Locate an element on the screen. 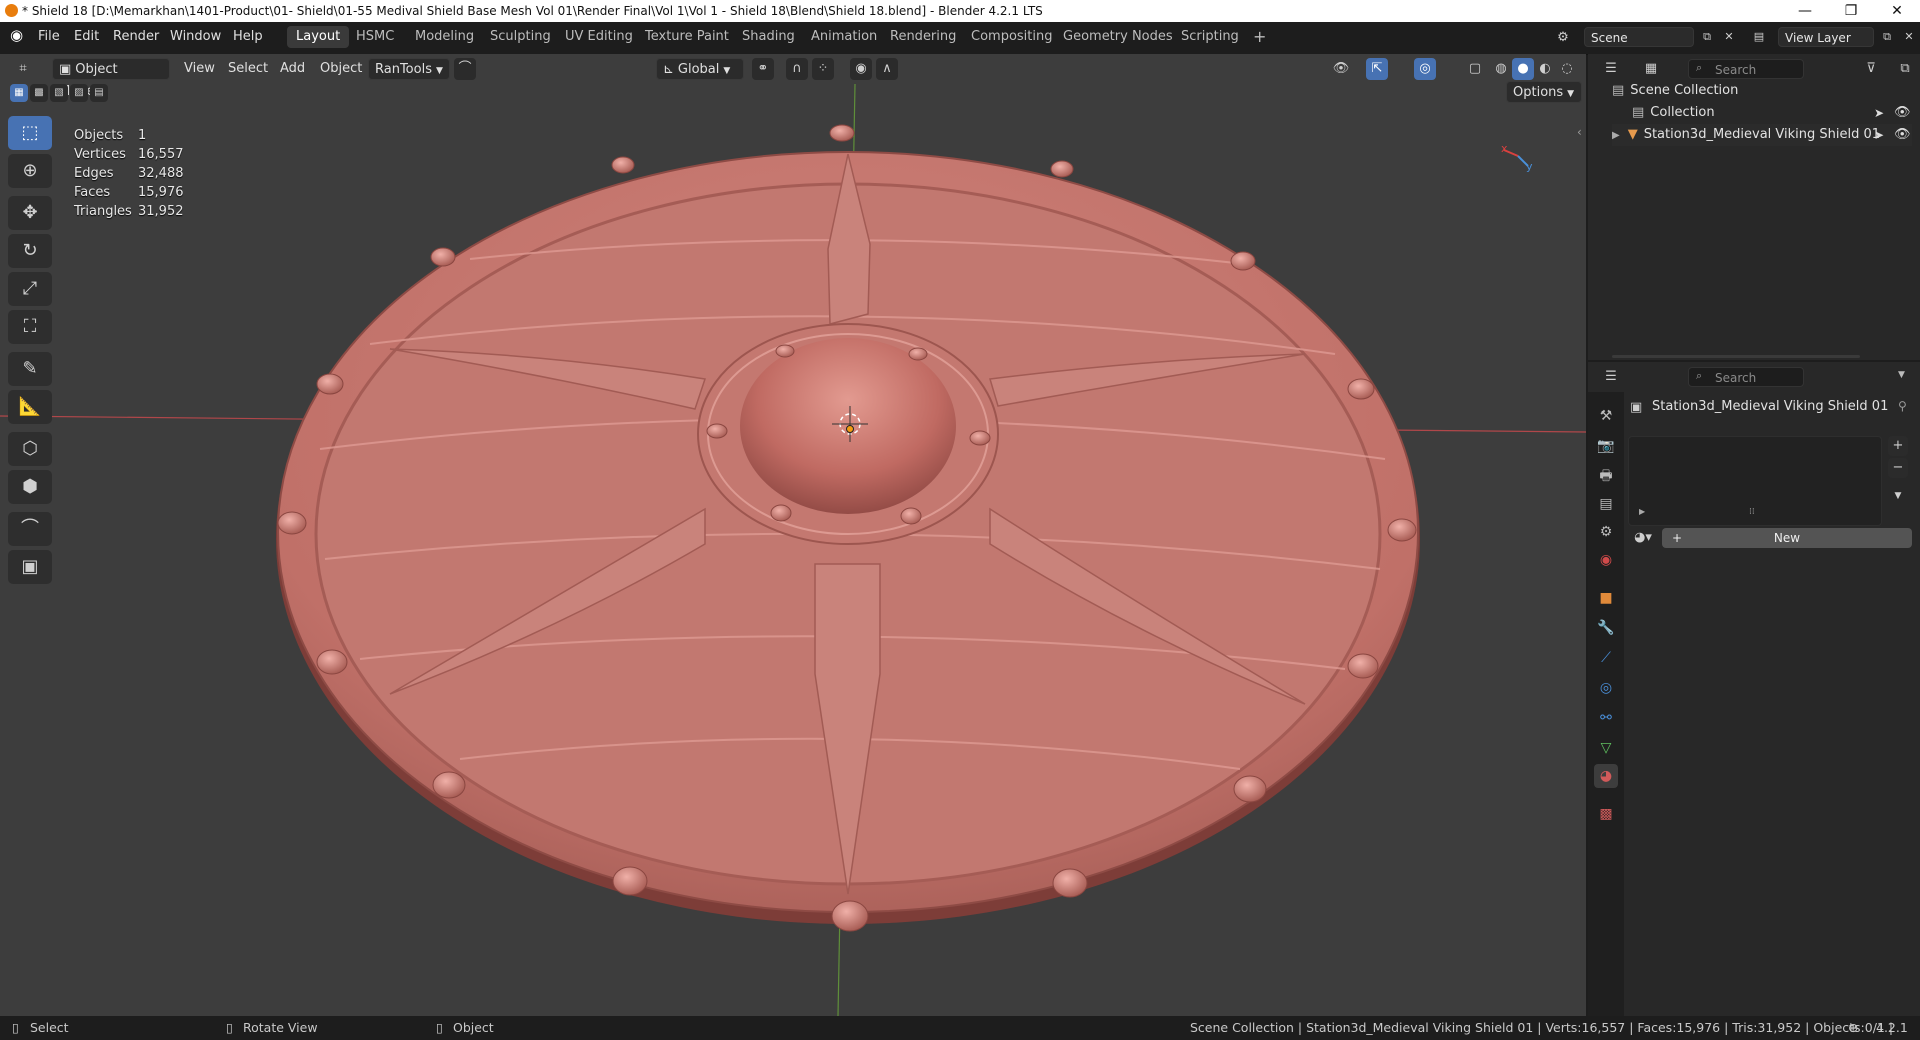 The height and width of the screenshot is (1040, 1920). curve-draw-tool: ⌒ is located at coordinates (30, 529).